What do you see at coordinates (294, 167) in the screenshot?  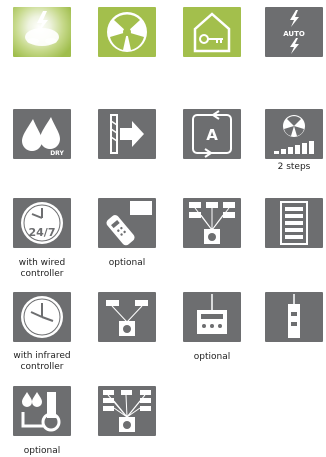 I see `fan-speed-caption: 2 steps` at bounding box center [294, 167].